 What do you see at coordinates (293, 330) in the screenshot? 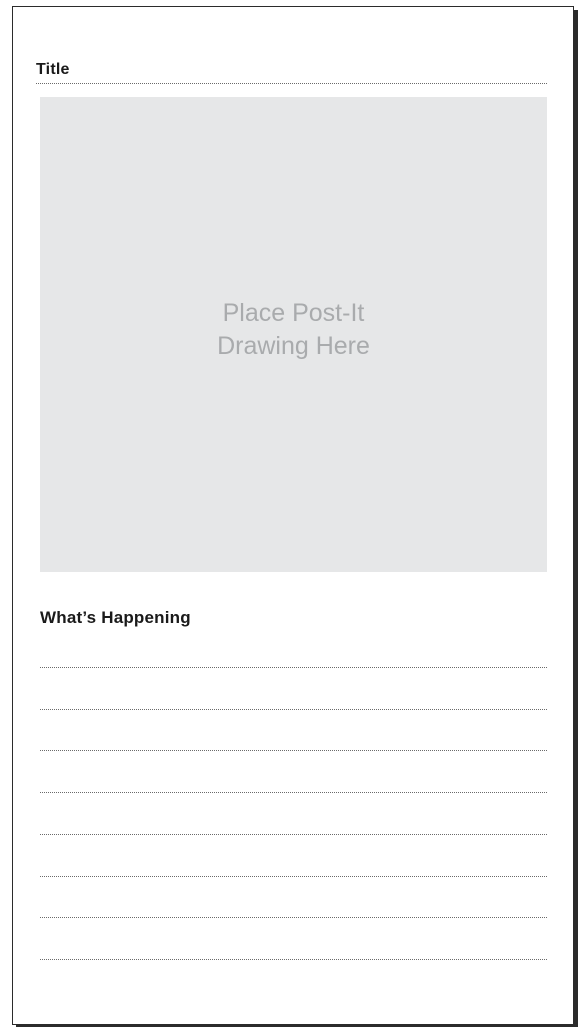
I see `drawing-placeholder: Place Post-It Drawing Here` at bounding box center [293, 330].